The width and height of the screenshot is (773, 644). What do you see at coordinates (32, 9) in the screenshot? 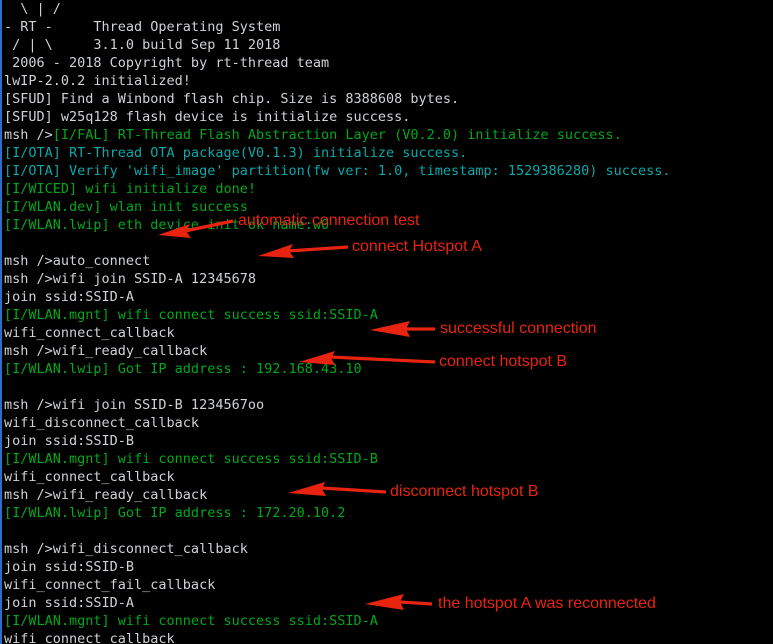
I see `console-line: \ | /` at bounding box center [32, 9].